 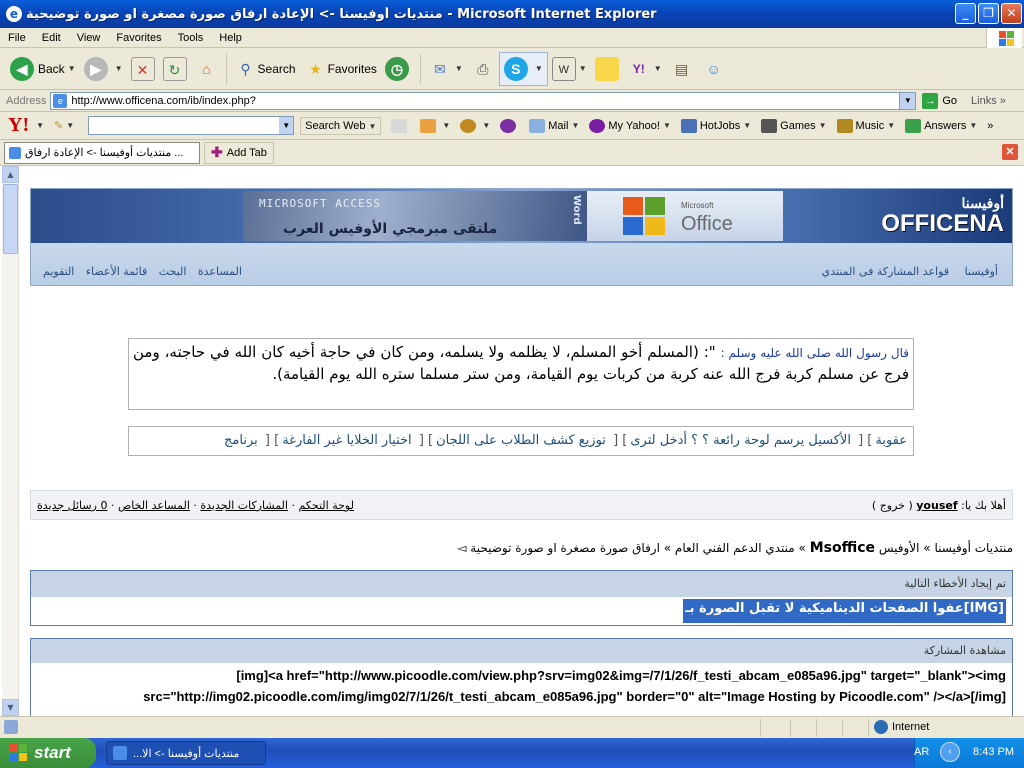 What do you see at coordinates (735, 548) in the screenshot?
I see `breadcrumb-item: منتدي الدعم الفني العام` at bounding box center [735, 548].